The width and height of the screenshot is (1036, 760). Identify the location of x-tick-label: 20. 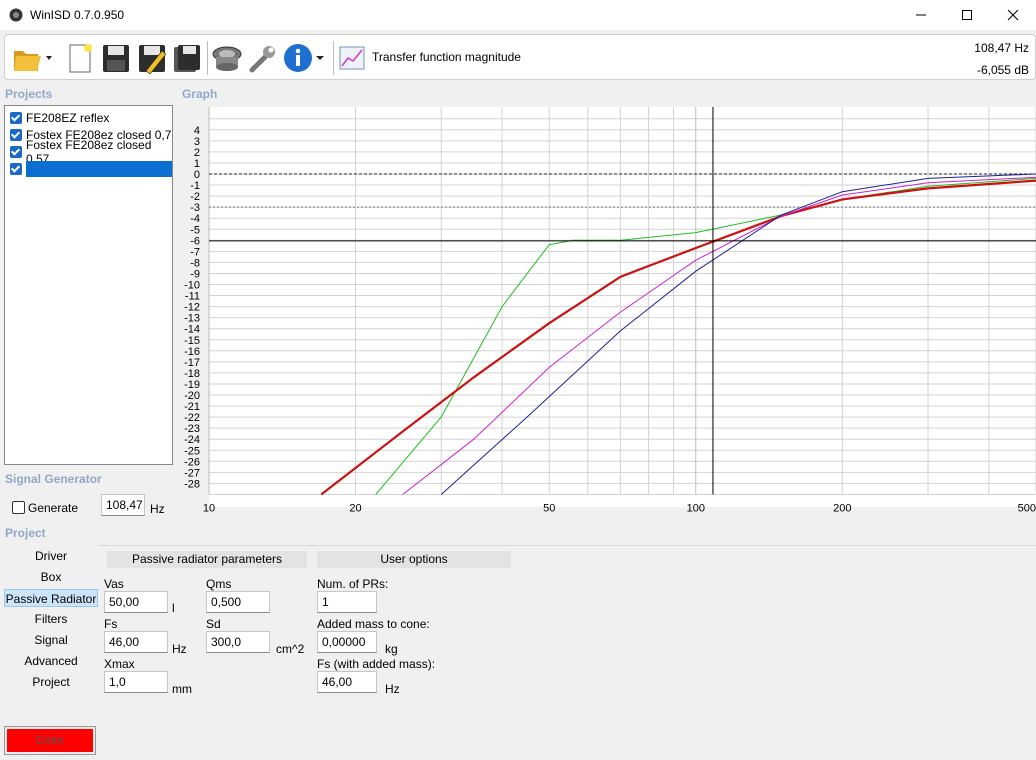
(355, 508).